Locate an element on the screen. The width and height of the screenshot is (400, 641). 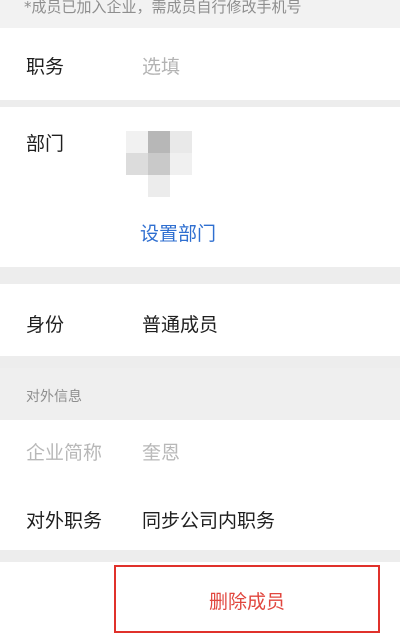
company-short-name-row: 企业简称 奎恩 is located at coordinates (200, 451).